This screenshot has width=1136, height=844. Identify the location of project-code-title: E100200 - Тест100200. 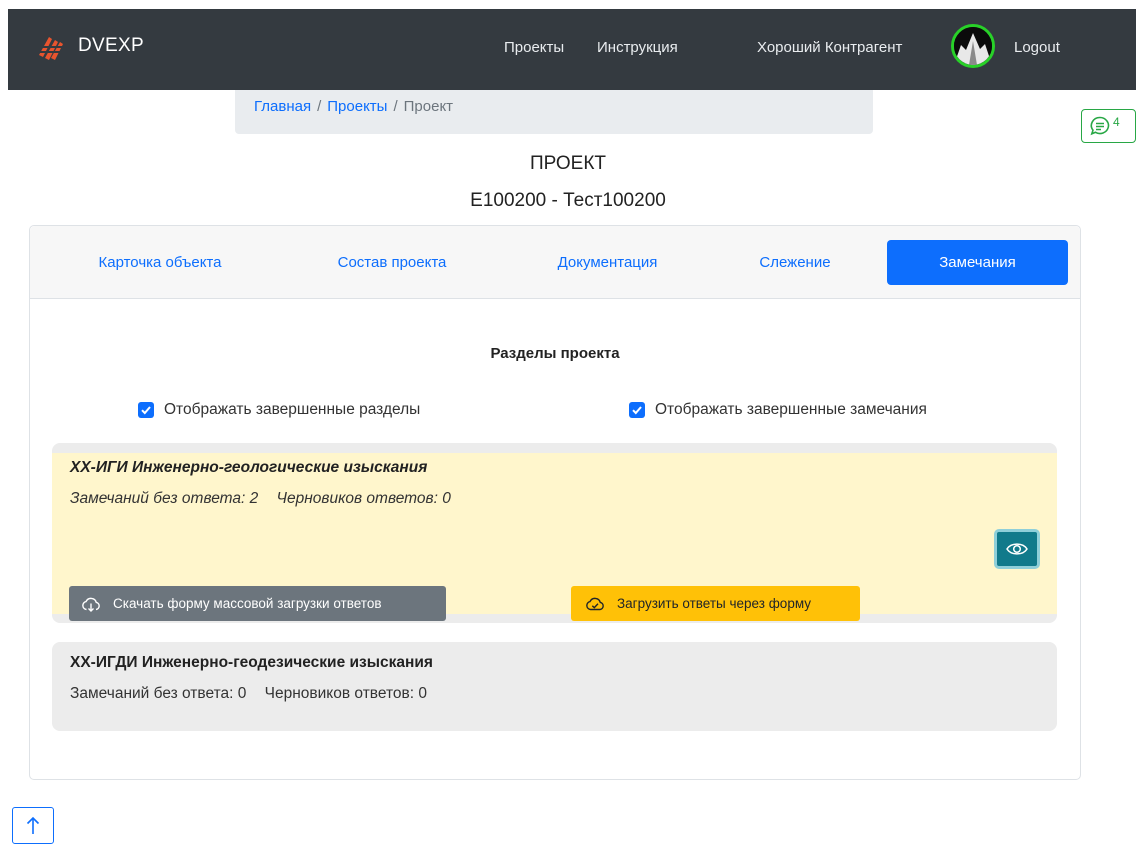
(568, 200).